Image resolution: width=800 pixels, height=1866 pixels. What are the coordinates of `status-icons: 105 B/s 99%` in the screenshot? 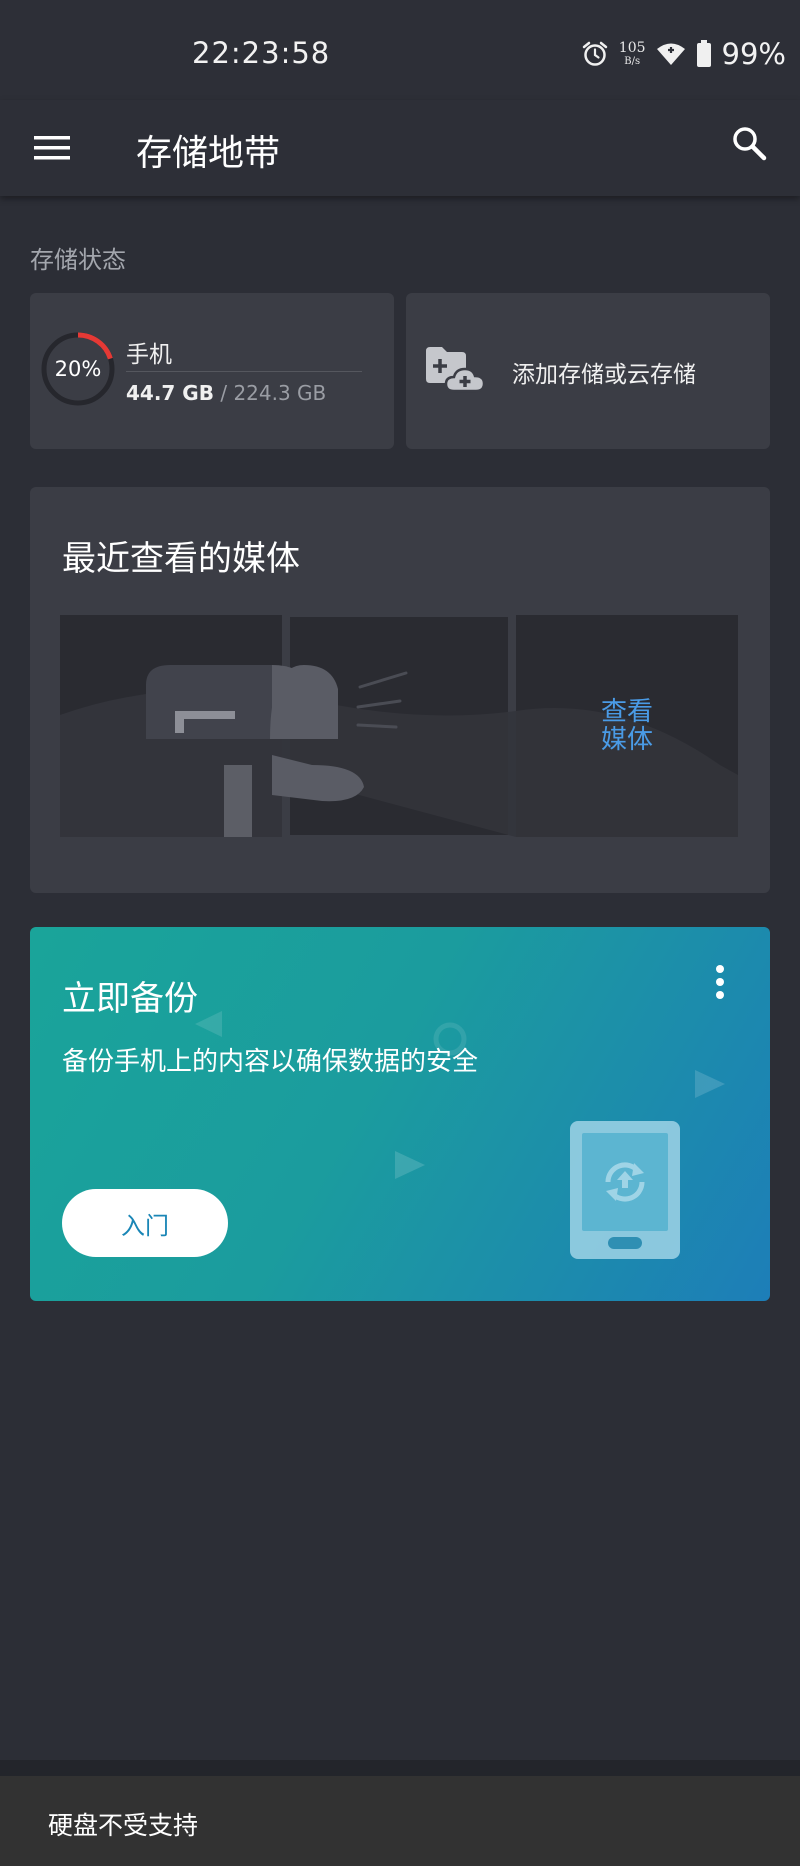 It's located at (683, 54).